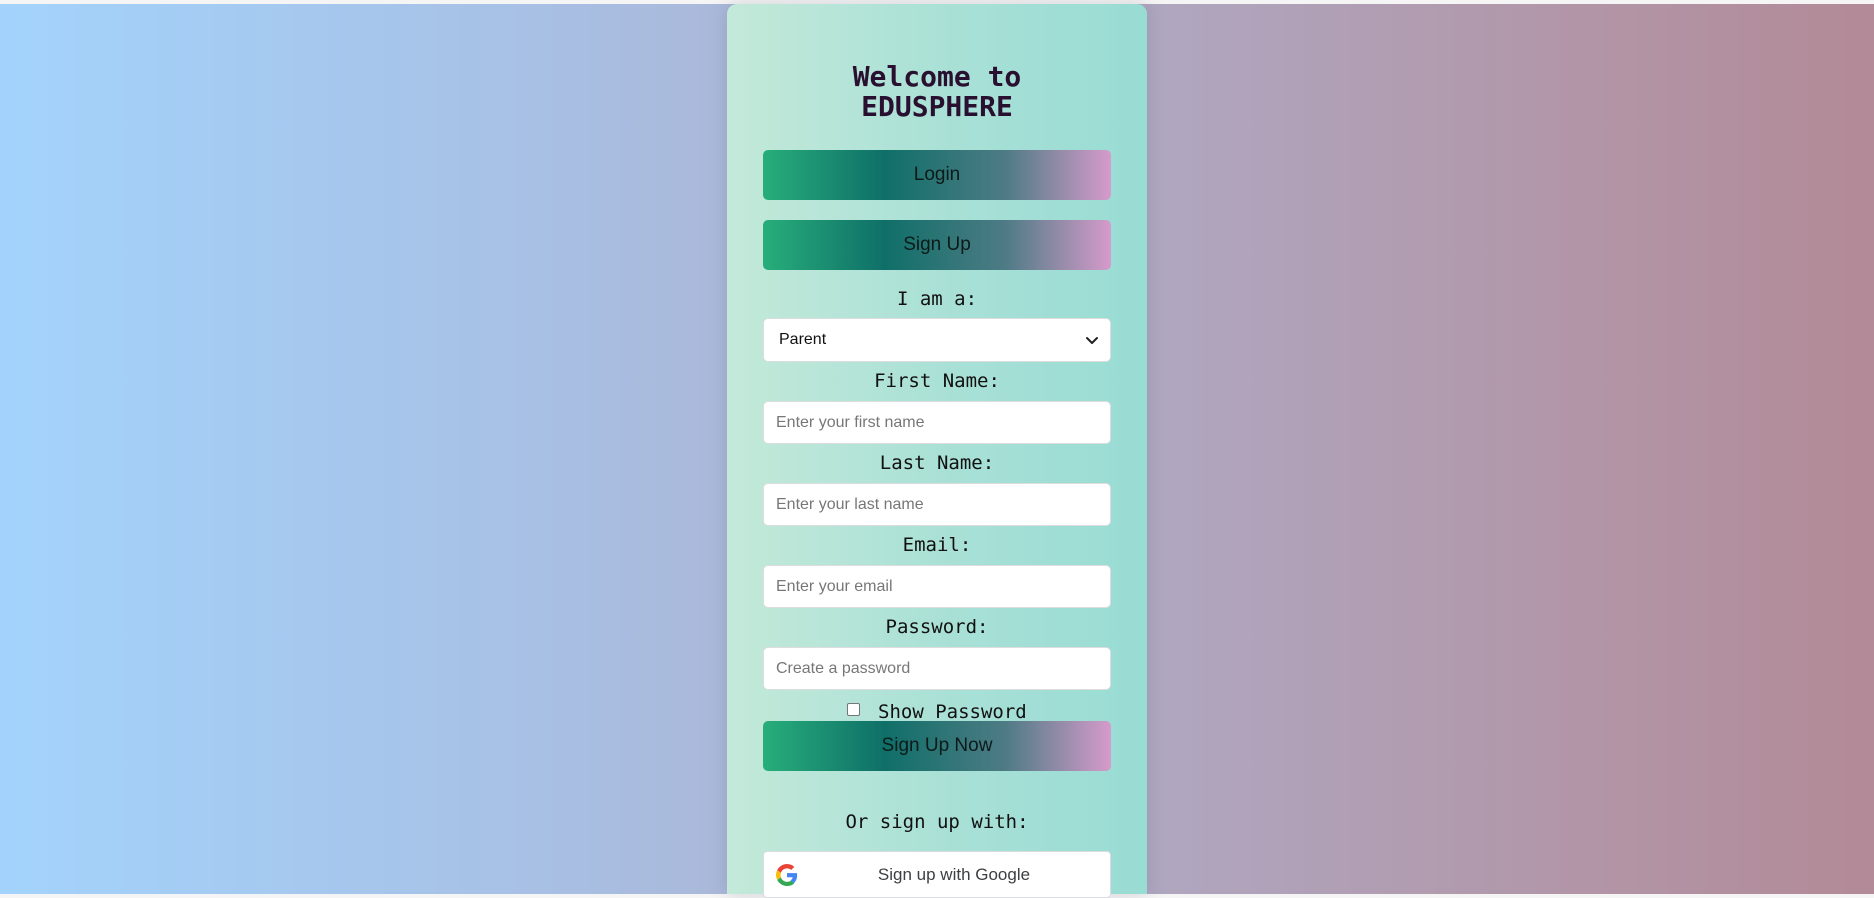  Describe the element at coordinates (937, 746) in the screenshot. I see `sign-up-now-button: Sign Up Now` at that location.